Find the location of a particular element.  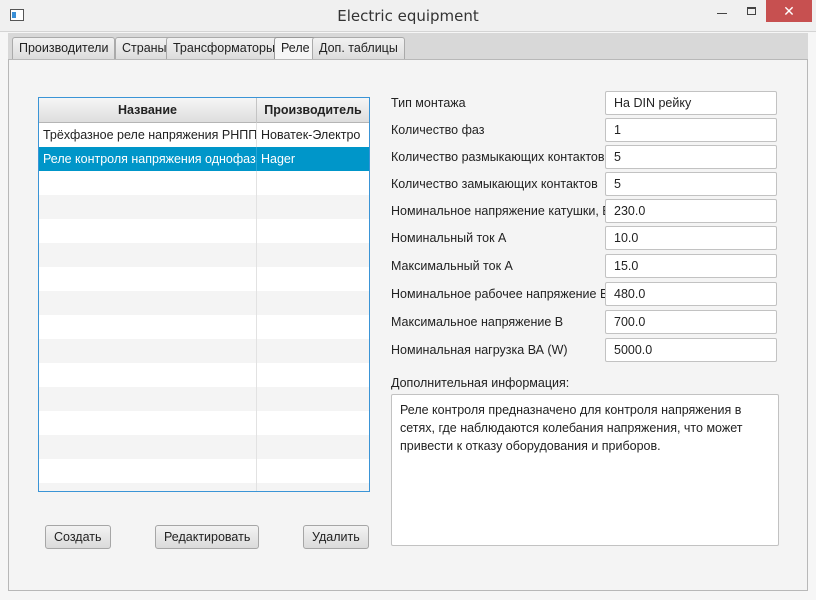

column-header-name: Название is located at coordinates (148, 110).